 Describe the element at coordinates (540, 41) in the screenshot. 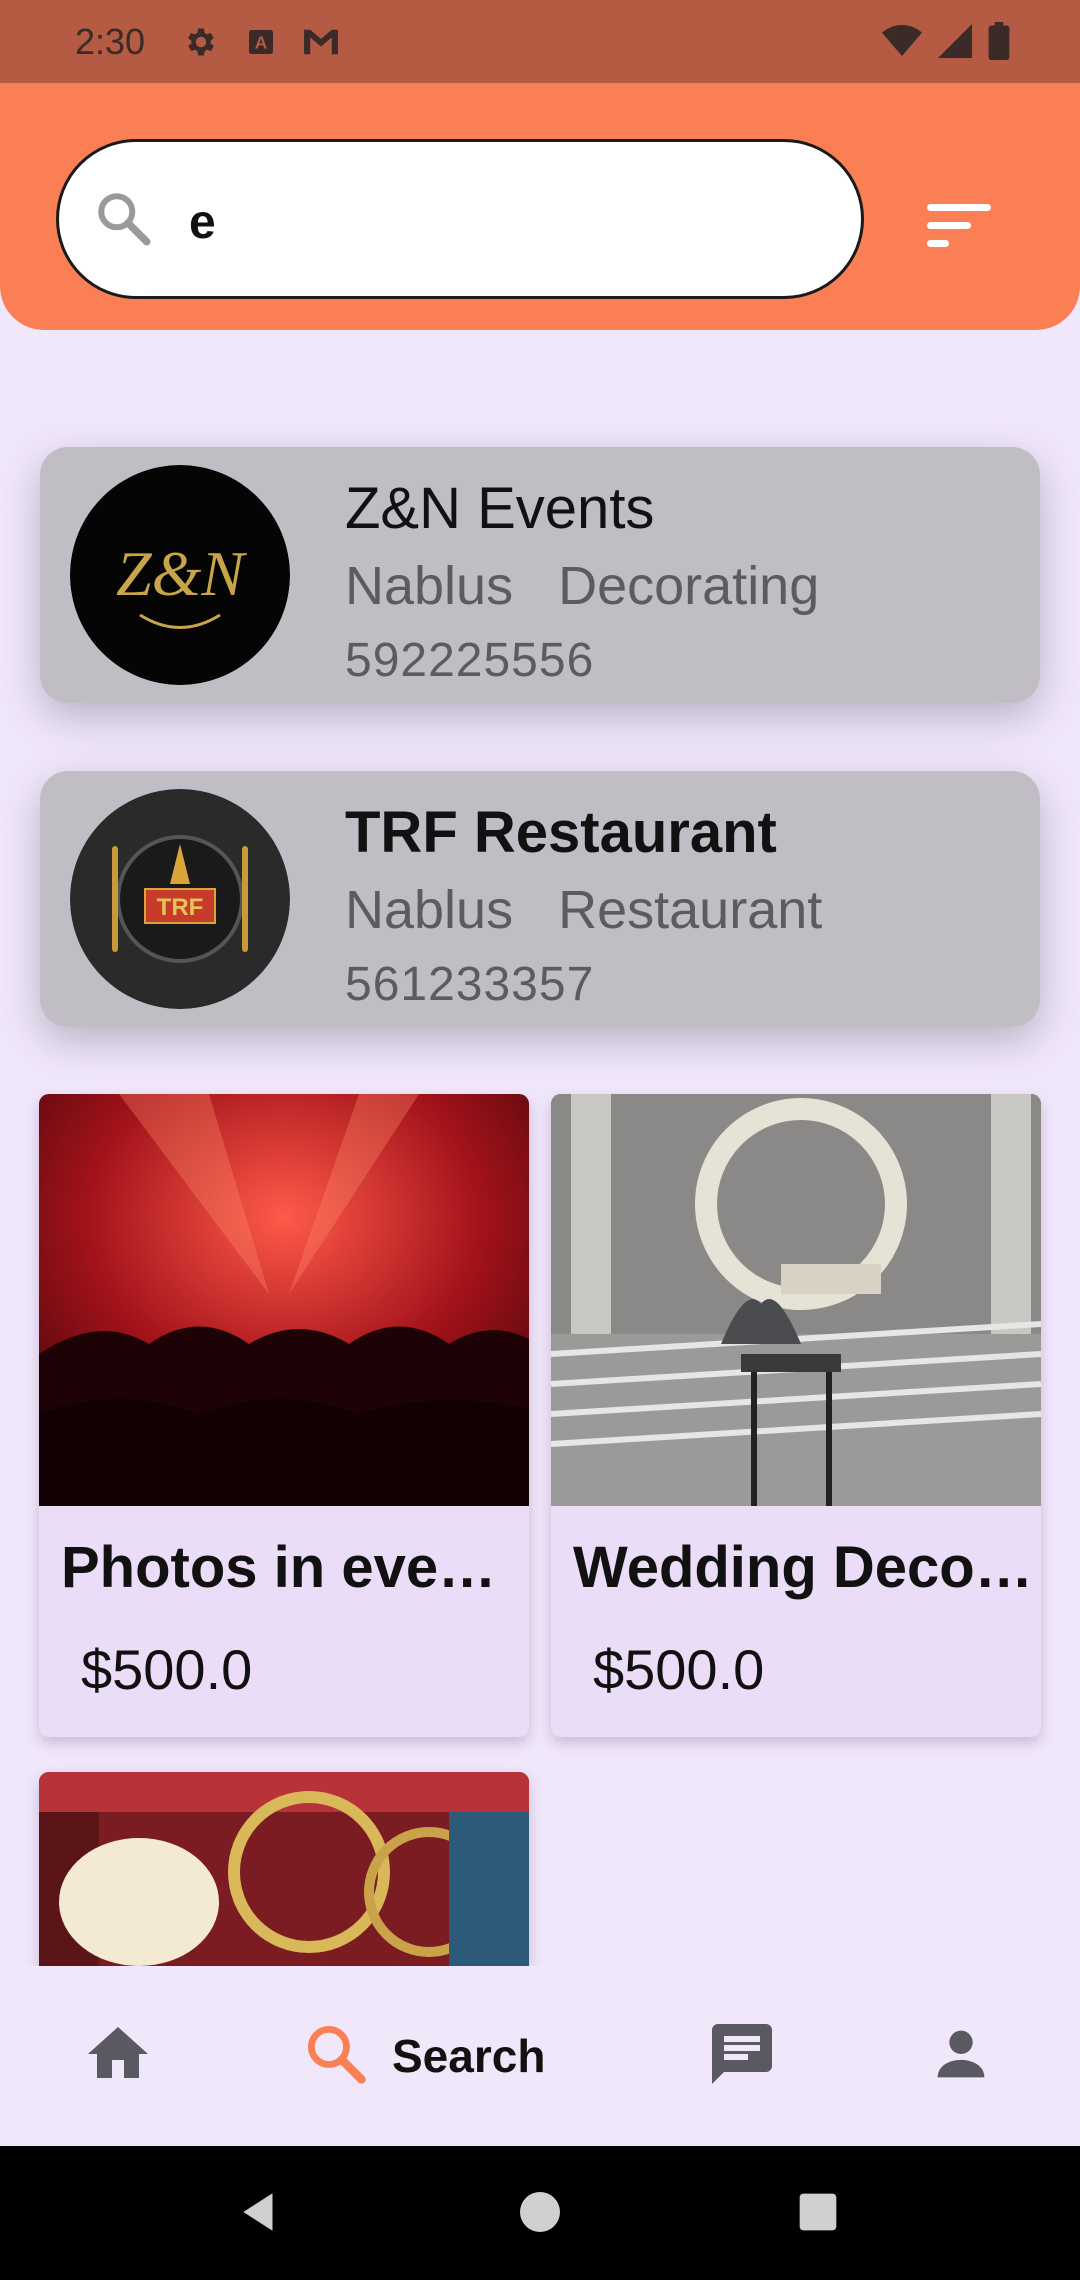

I see `status-bar: 2:30 A` at that location.